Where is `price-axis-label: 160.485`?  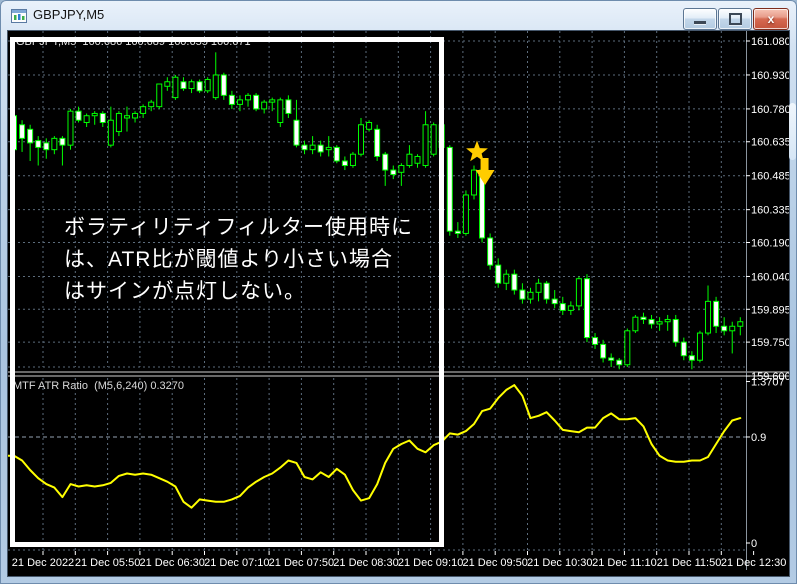 price-axis-label: 160.485 is located at coordinates (770, 177).